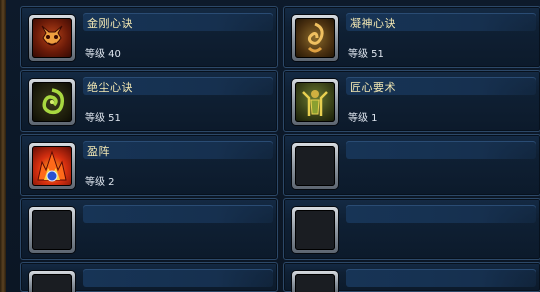 The image size is (540, 292). What do you see at coordinates (373, 87) in the screenshot?
I see `skill-name: 匠心要术` at bounding box center [373, 87].